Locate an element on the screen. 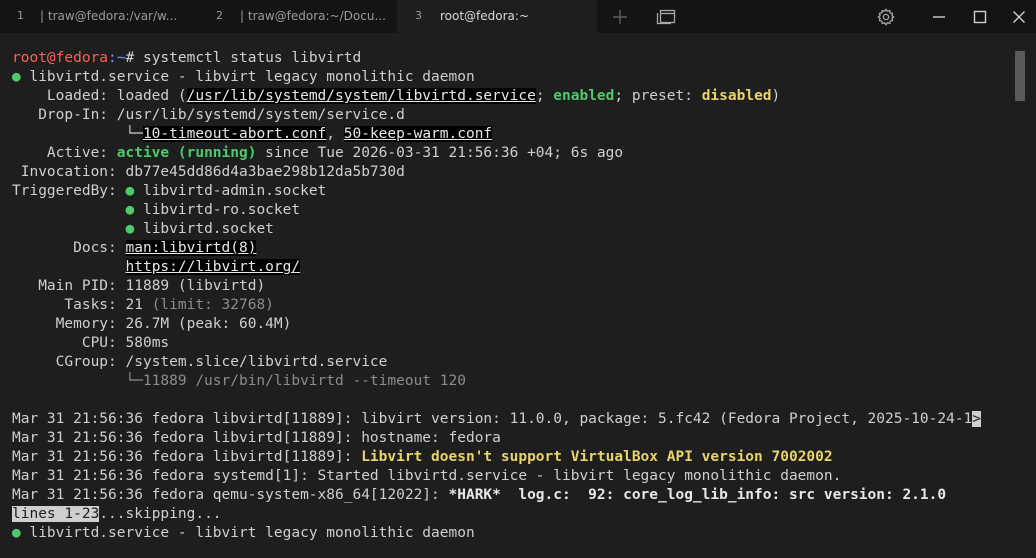  truncation-marker: > is located at coordinates (977, 419).